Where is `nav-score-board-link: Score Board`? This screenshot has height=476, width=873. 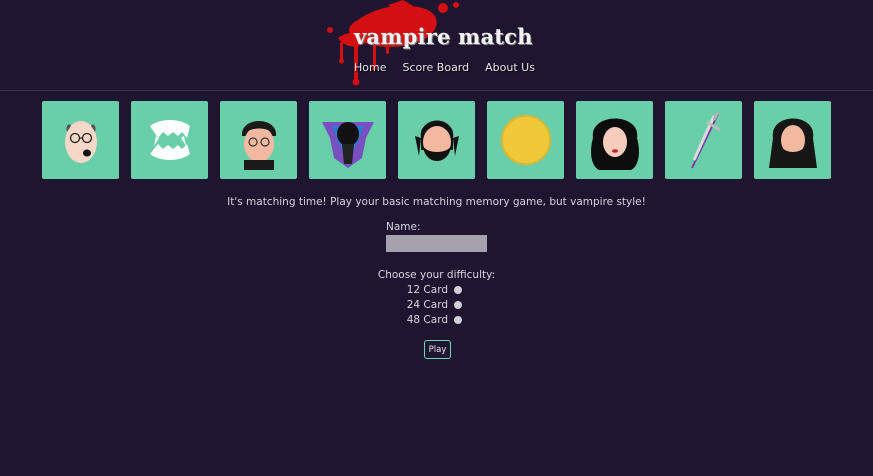
nav-score-board-link: Score Board is located at coordinates (435, 67).